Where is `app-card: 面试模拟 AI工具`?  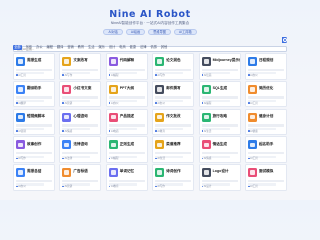
app-card: 面试模拟 AI工具 is located at coordinates (265, 177).